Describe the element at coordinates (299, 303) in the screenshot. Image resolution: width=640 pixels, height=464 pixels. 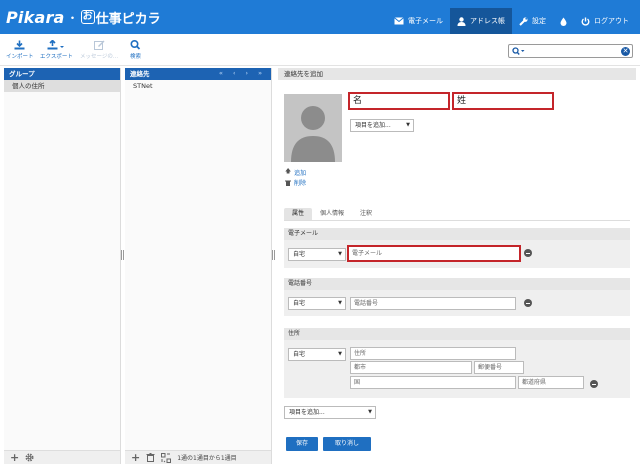
I see `phone-type-value: 自宅` at that location.